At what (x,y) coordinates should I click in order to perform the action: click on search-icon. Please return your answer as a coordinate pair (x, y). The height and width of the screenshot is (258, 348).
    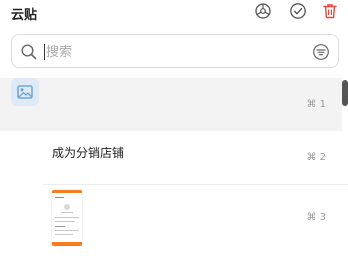
    Looking at the image, I should click on (29, 52).